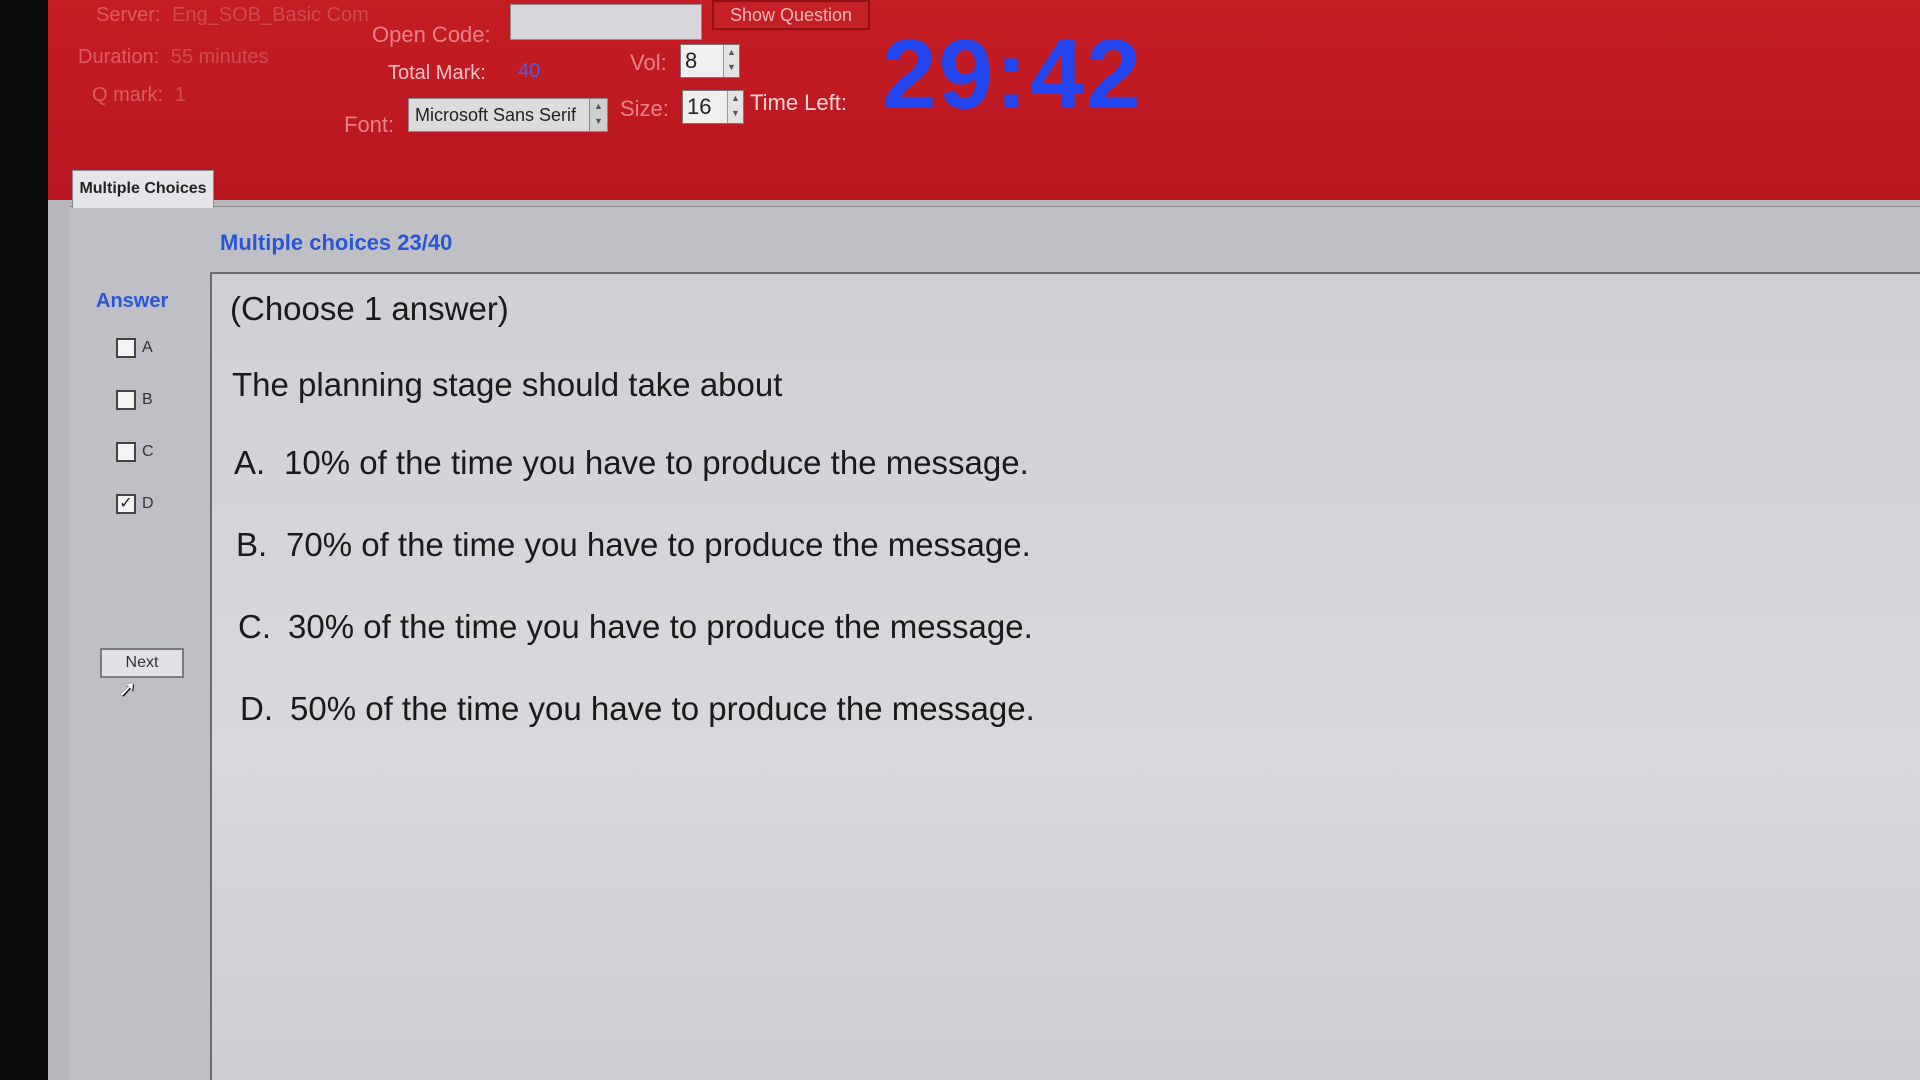 This screenshot has width=1920, height=1080. Describe the element at coordinates (148, 504) in the screenshot. I see `answer-option-label: D` at that location.